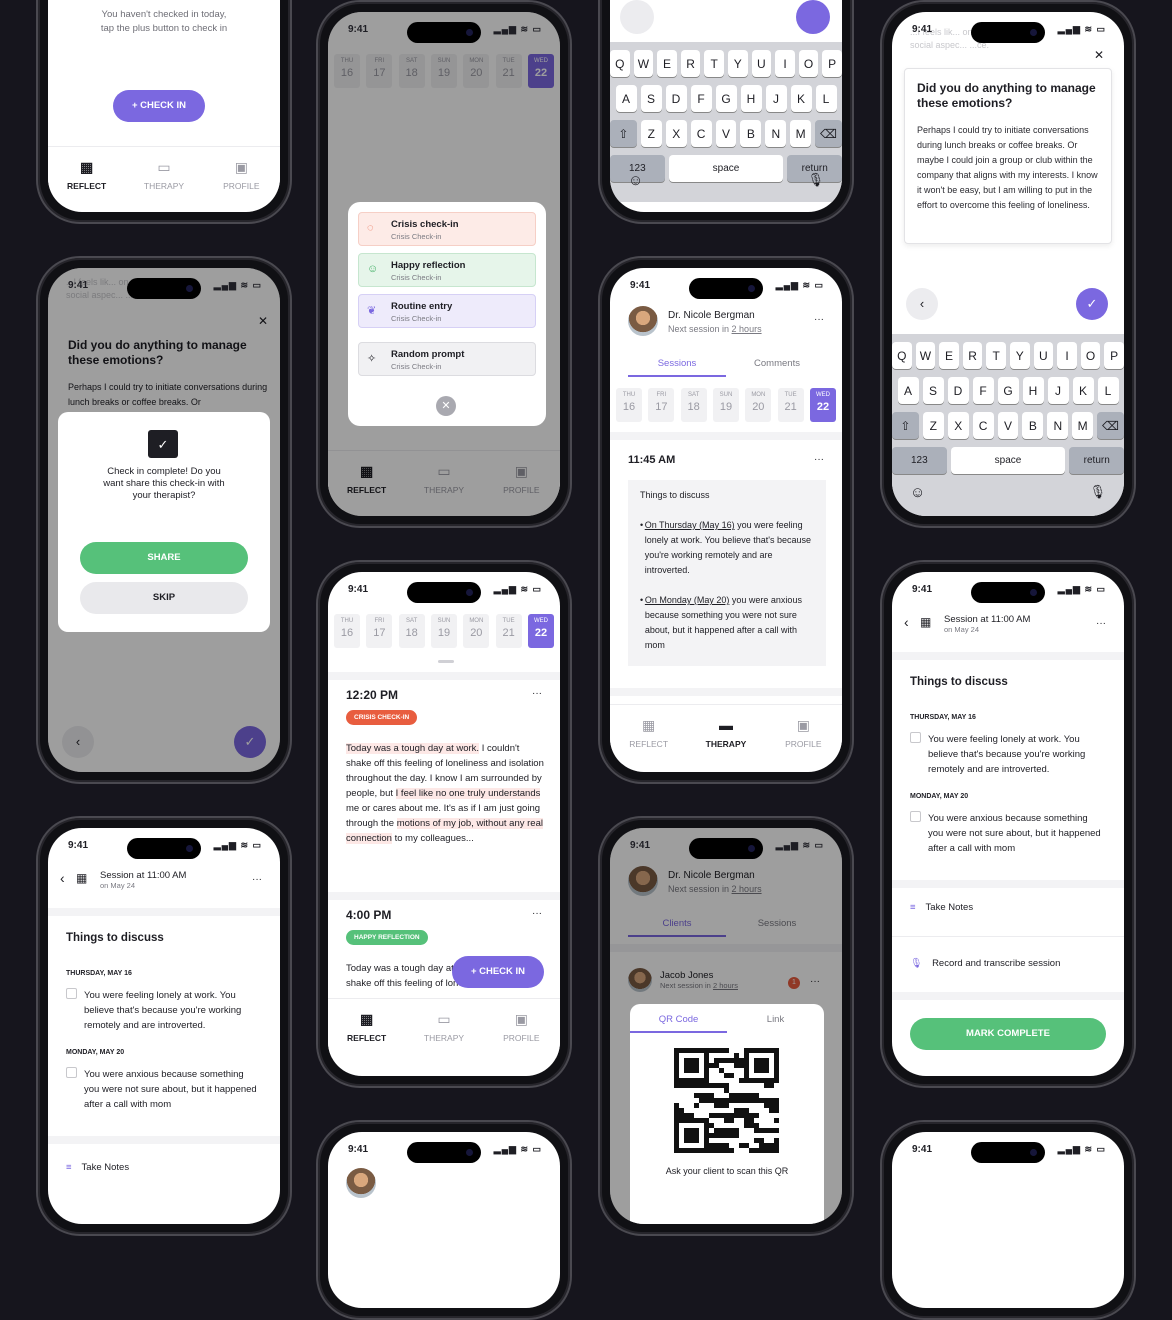 The width and height of the screenshot is (1172, 1320). I want to click on tab-comments: Comments, so click(777, 363).